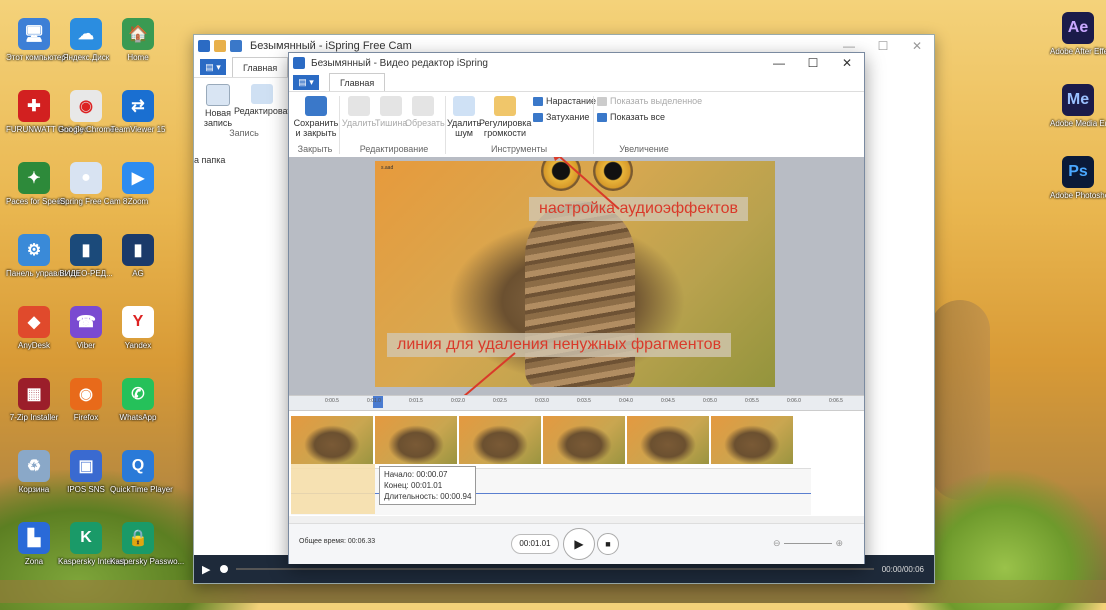 This screenshot has width=1106, height=610. I want to click on desktop-icon: 🏠 Home, so click(138, 40).